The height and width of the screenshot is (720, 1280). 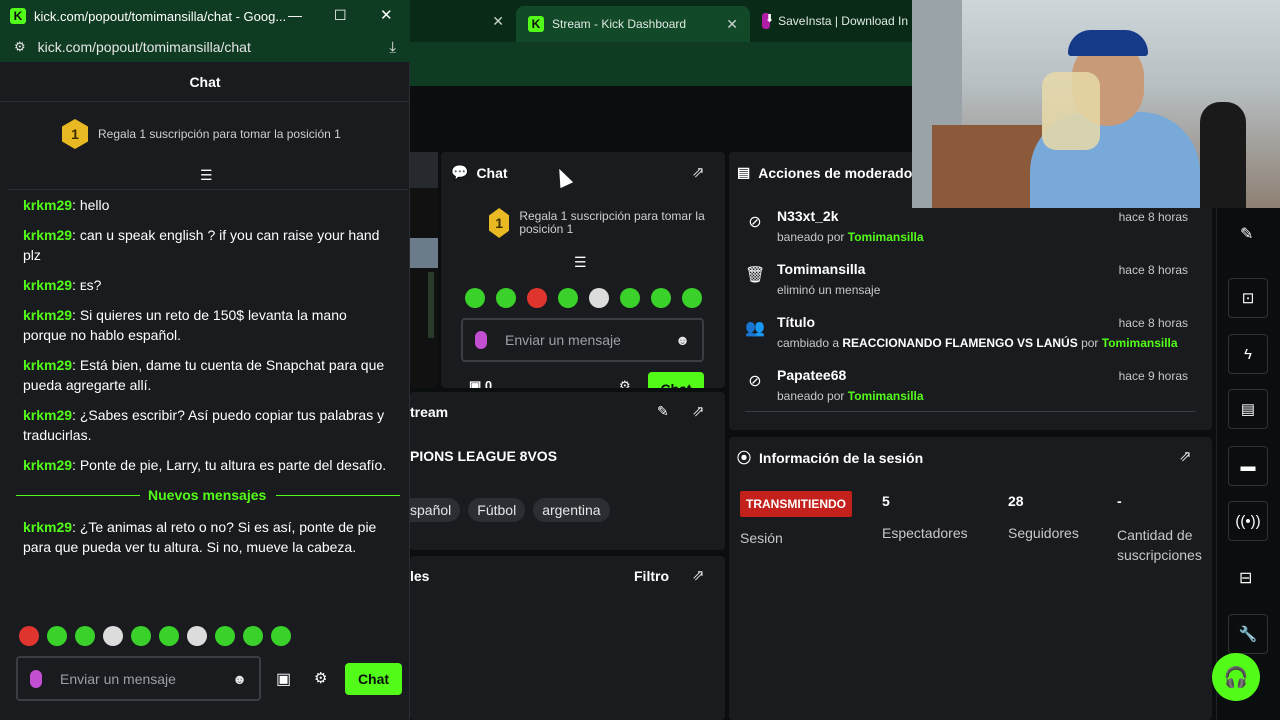 I want to click on popout-chat-send-button: Chat, so click(x=373, y=679).